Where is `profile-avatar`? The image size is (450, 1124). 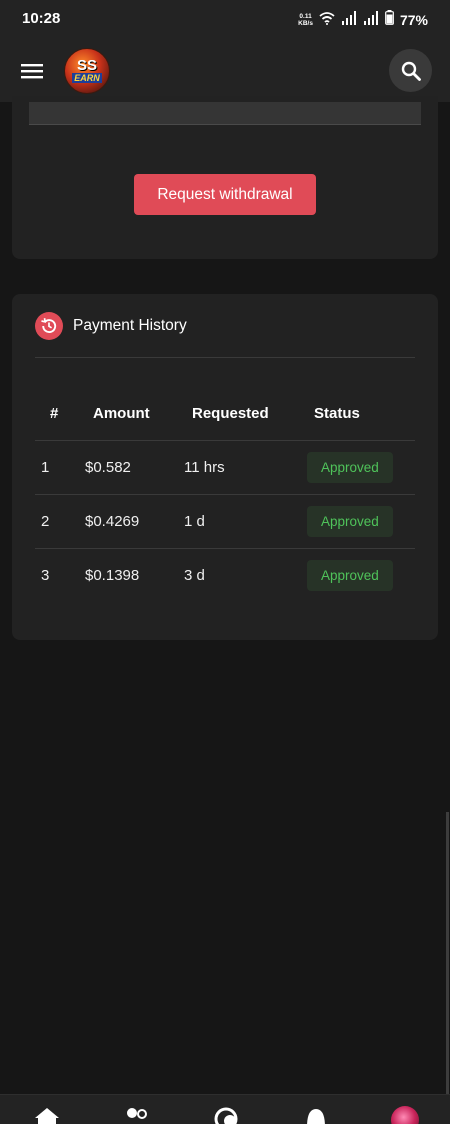
profile-avatar is located at coordinates (405, 1115).